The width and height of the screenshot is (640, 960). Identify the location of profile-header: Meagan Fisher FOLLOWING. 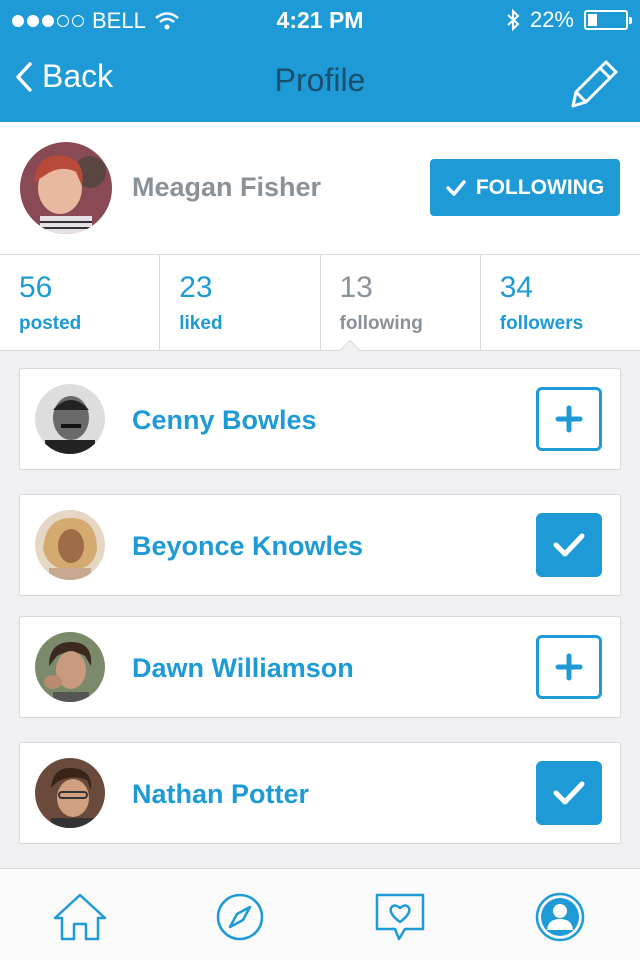
(320, 188).